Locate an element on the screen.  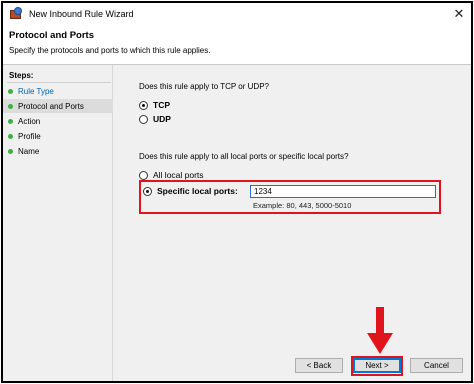
page-title: Protocol and Ports is located at coordinates (51, 35).